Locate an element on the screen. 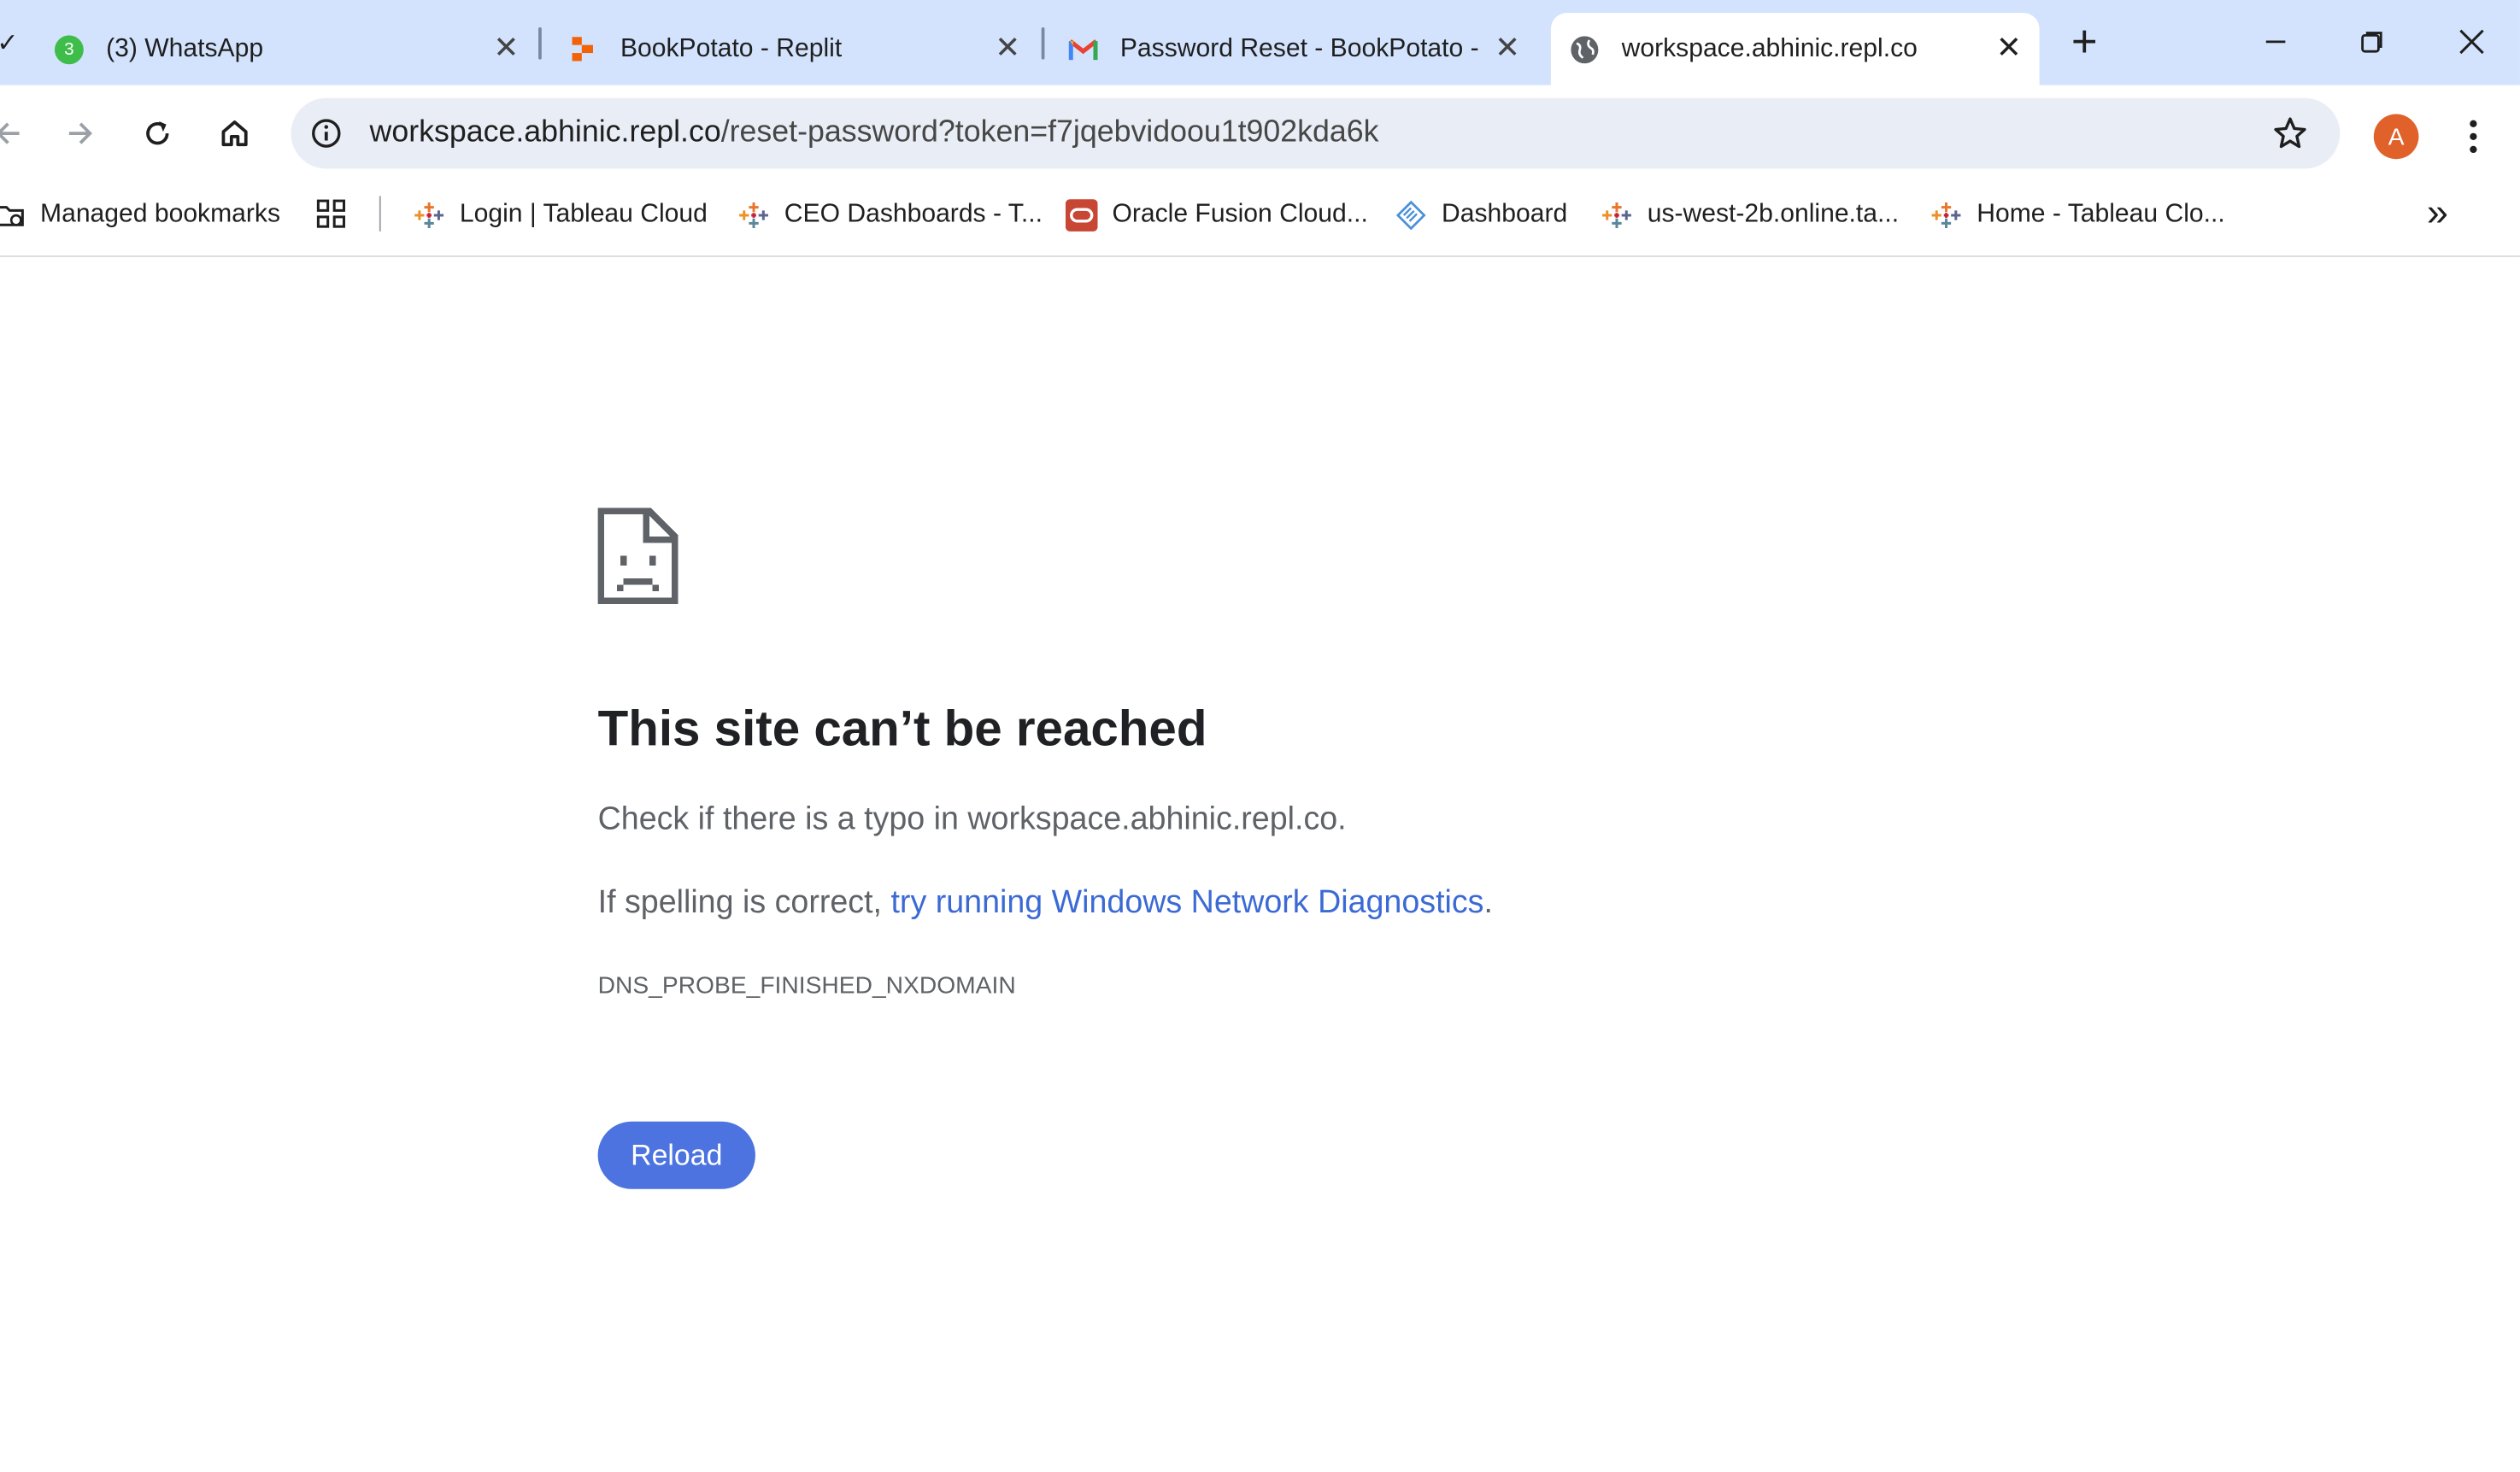 This screenshot has width=2520, height=1472. profile-avatar: A is located at coordinates (2396, 137).